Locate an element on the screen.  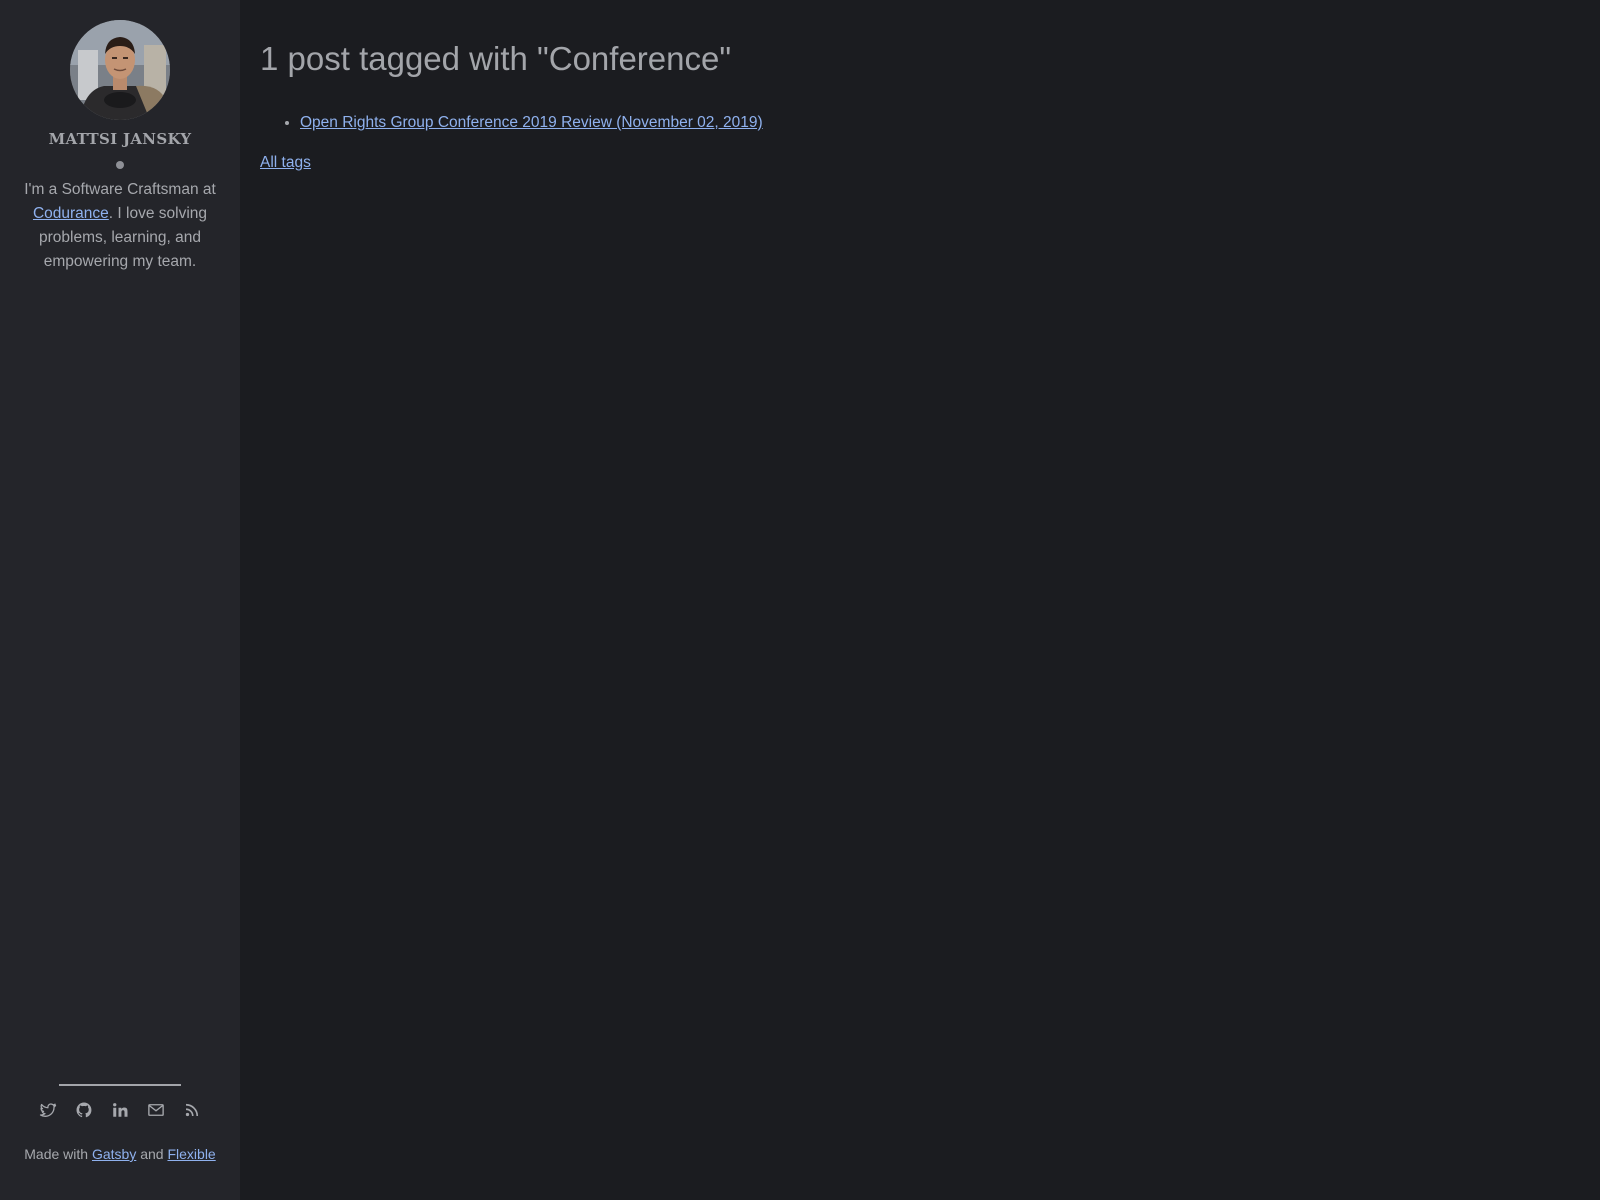
avatar is located at coordinates (120, 70).